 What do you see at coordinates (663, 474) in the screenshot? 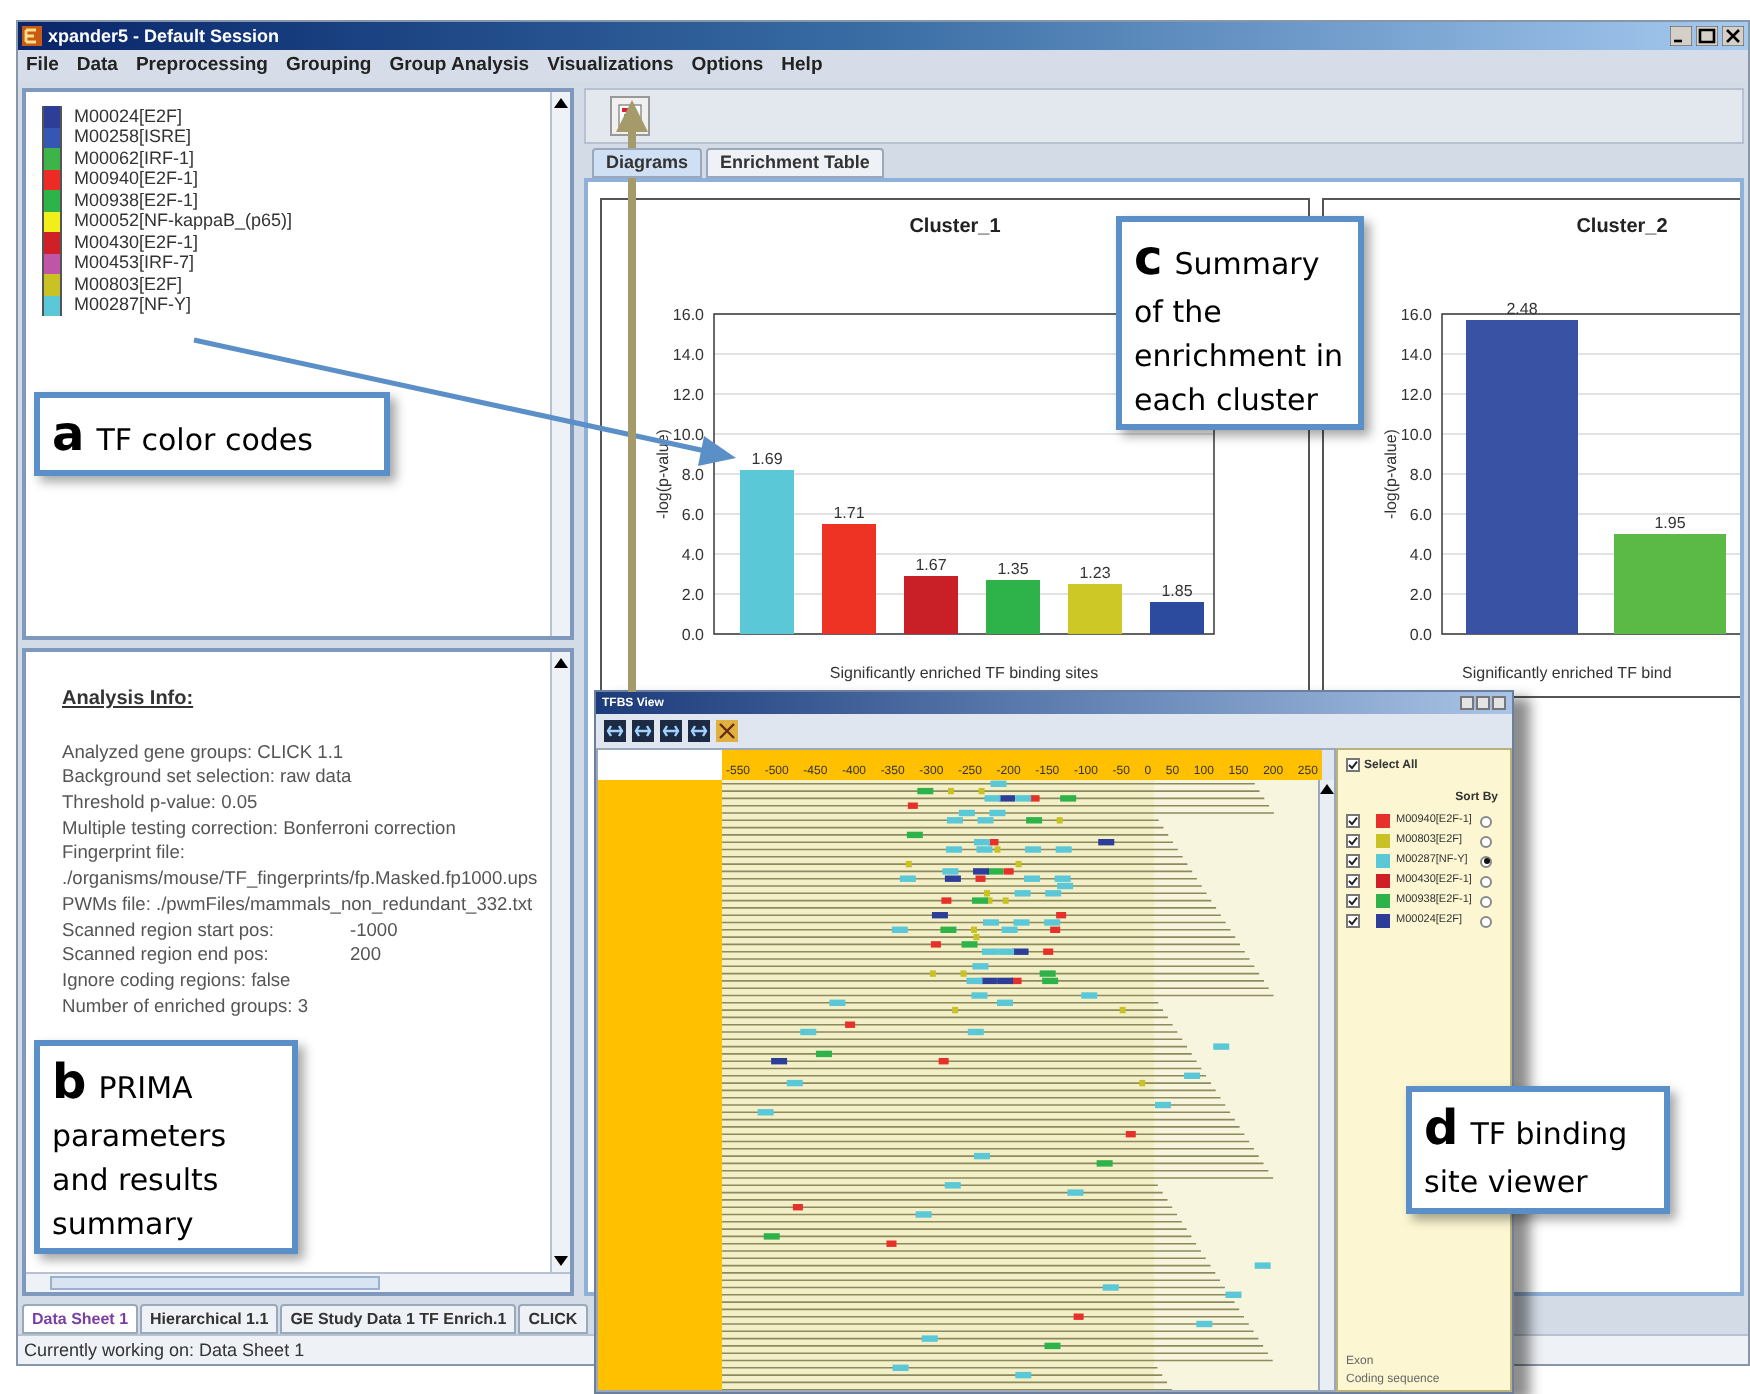
I see `y-axis-label: -log(p-value)` at bounding box center [663, 474].